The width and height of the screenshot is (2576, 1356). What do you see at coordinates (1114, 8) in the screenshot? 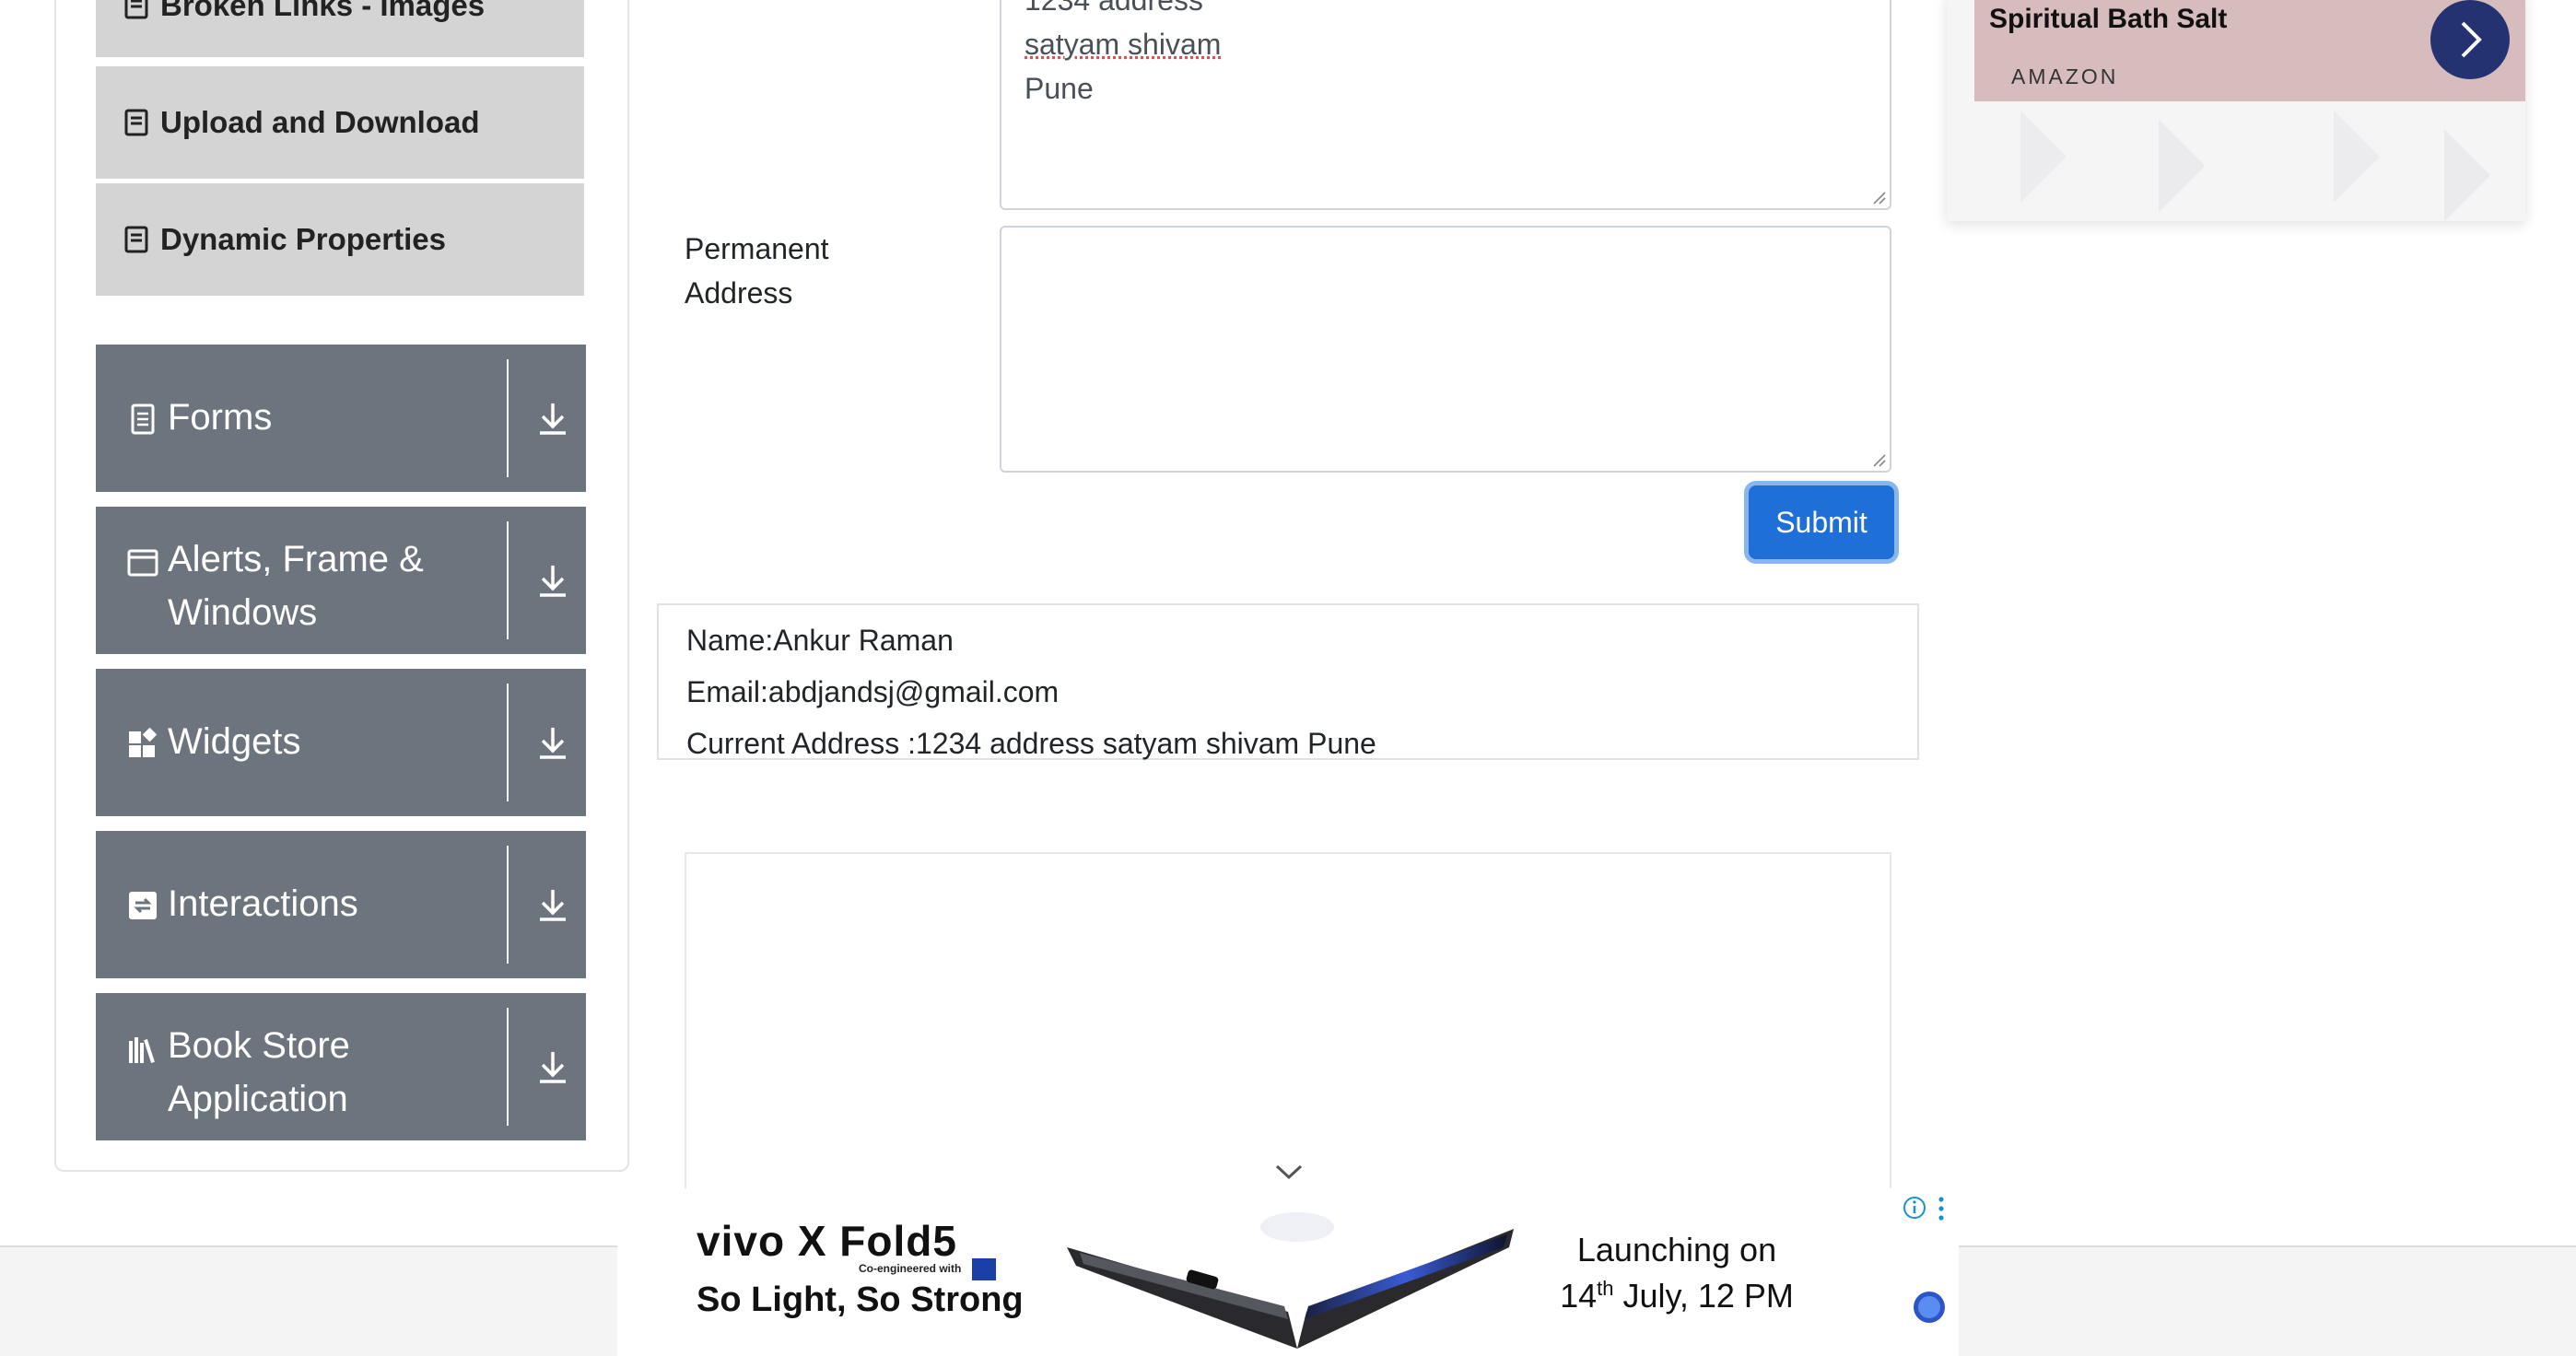
I see `current-address-line-1: 1234 address` at bounding box center [1114, 8].